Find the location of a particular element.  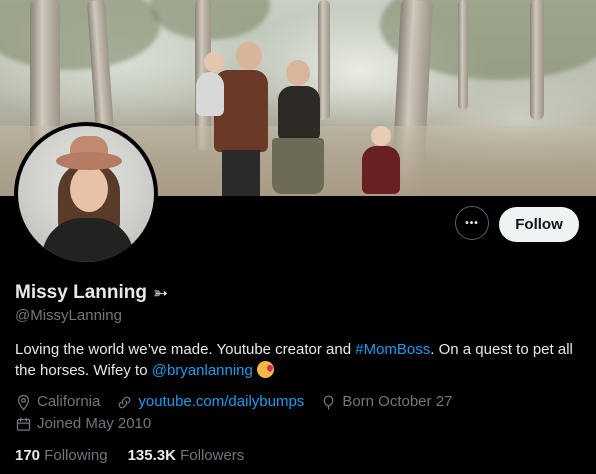

profile-stats: 170 Following 135.3K Followers is located at coordinates (129, 455).